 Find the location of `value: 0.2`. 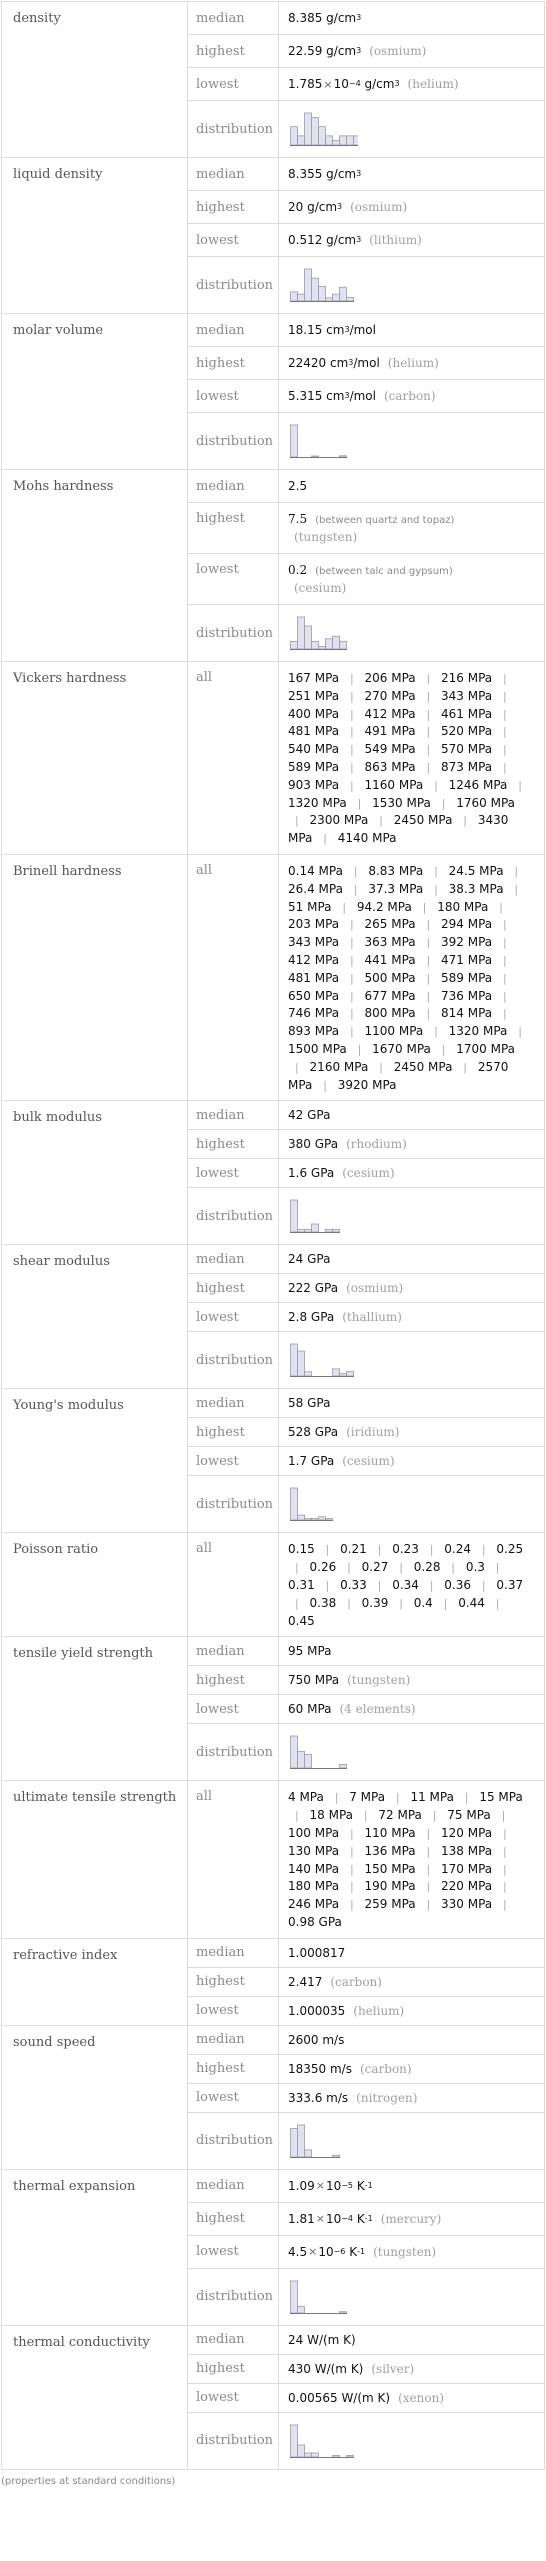

value: 0.2 is located at coordinates (298, 570).